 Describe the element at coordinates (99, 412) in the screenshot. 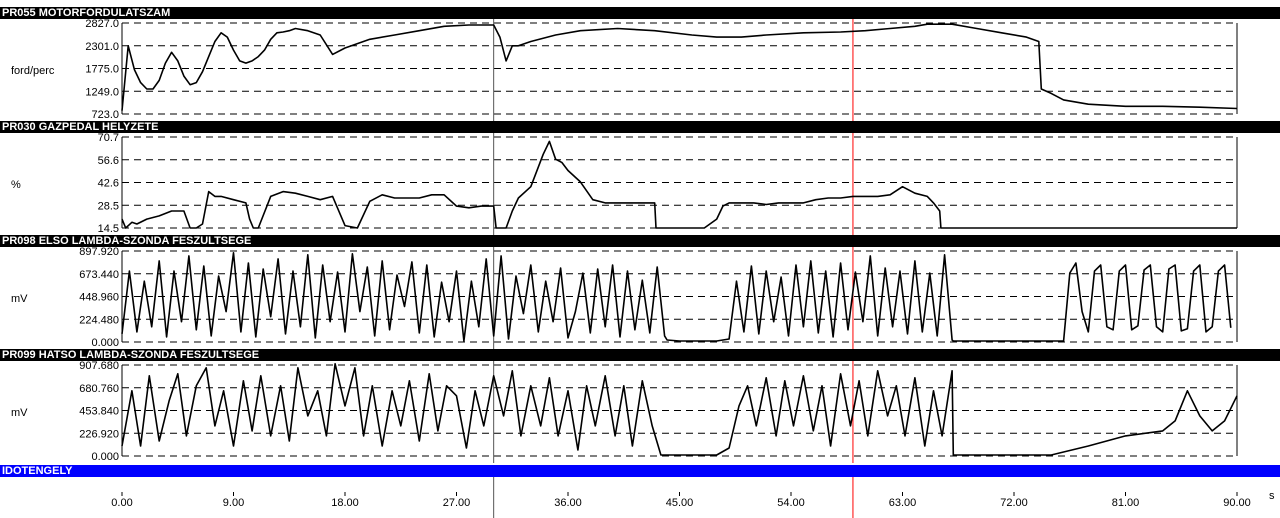

I see `y-tick-label: 453.840` at that location.